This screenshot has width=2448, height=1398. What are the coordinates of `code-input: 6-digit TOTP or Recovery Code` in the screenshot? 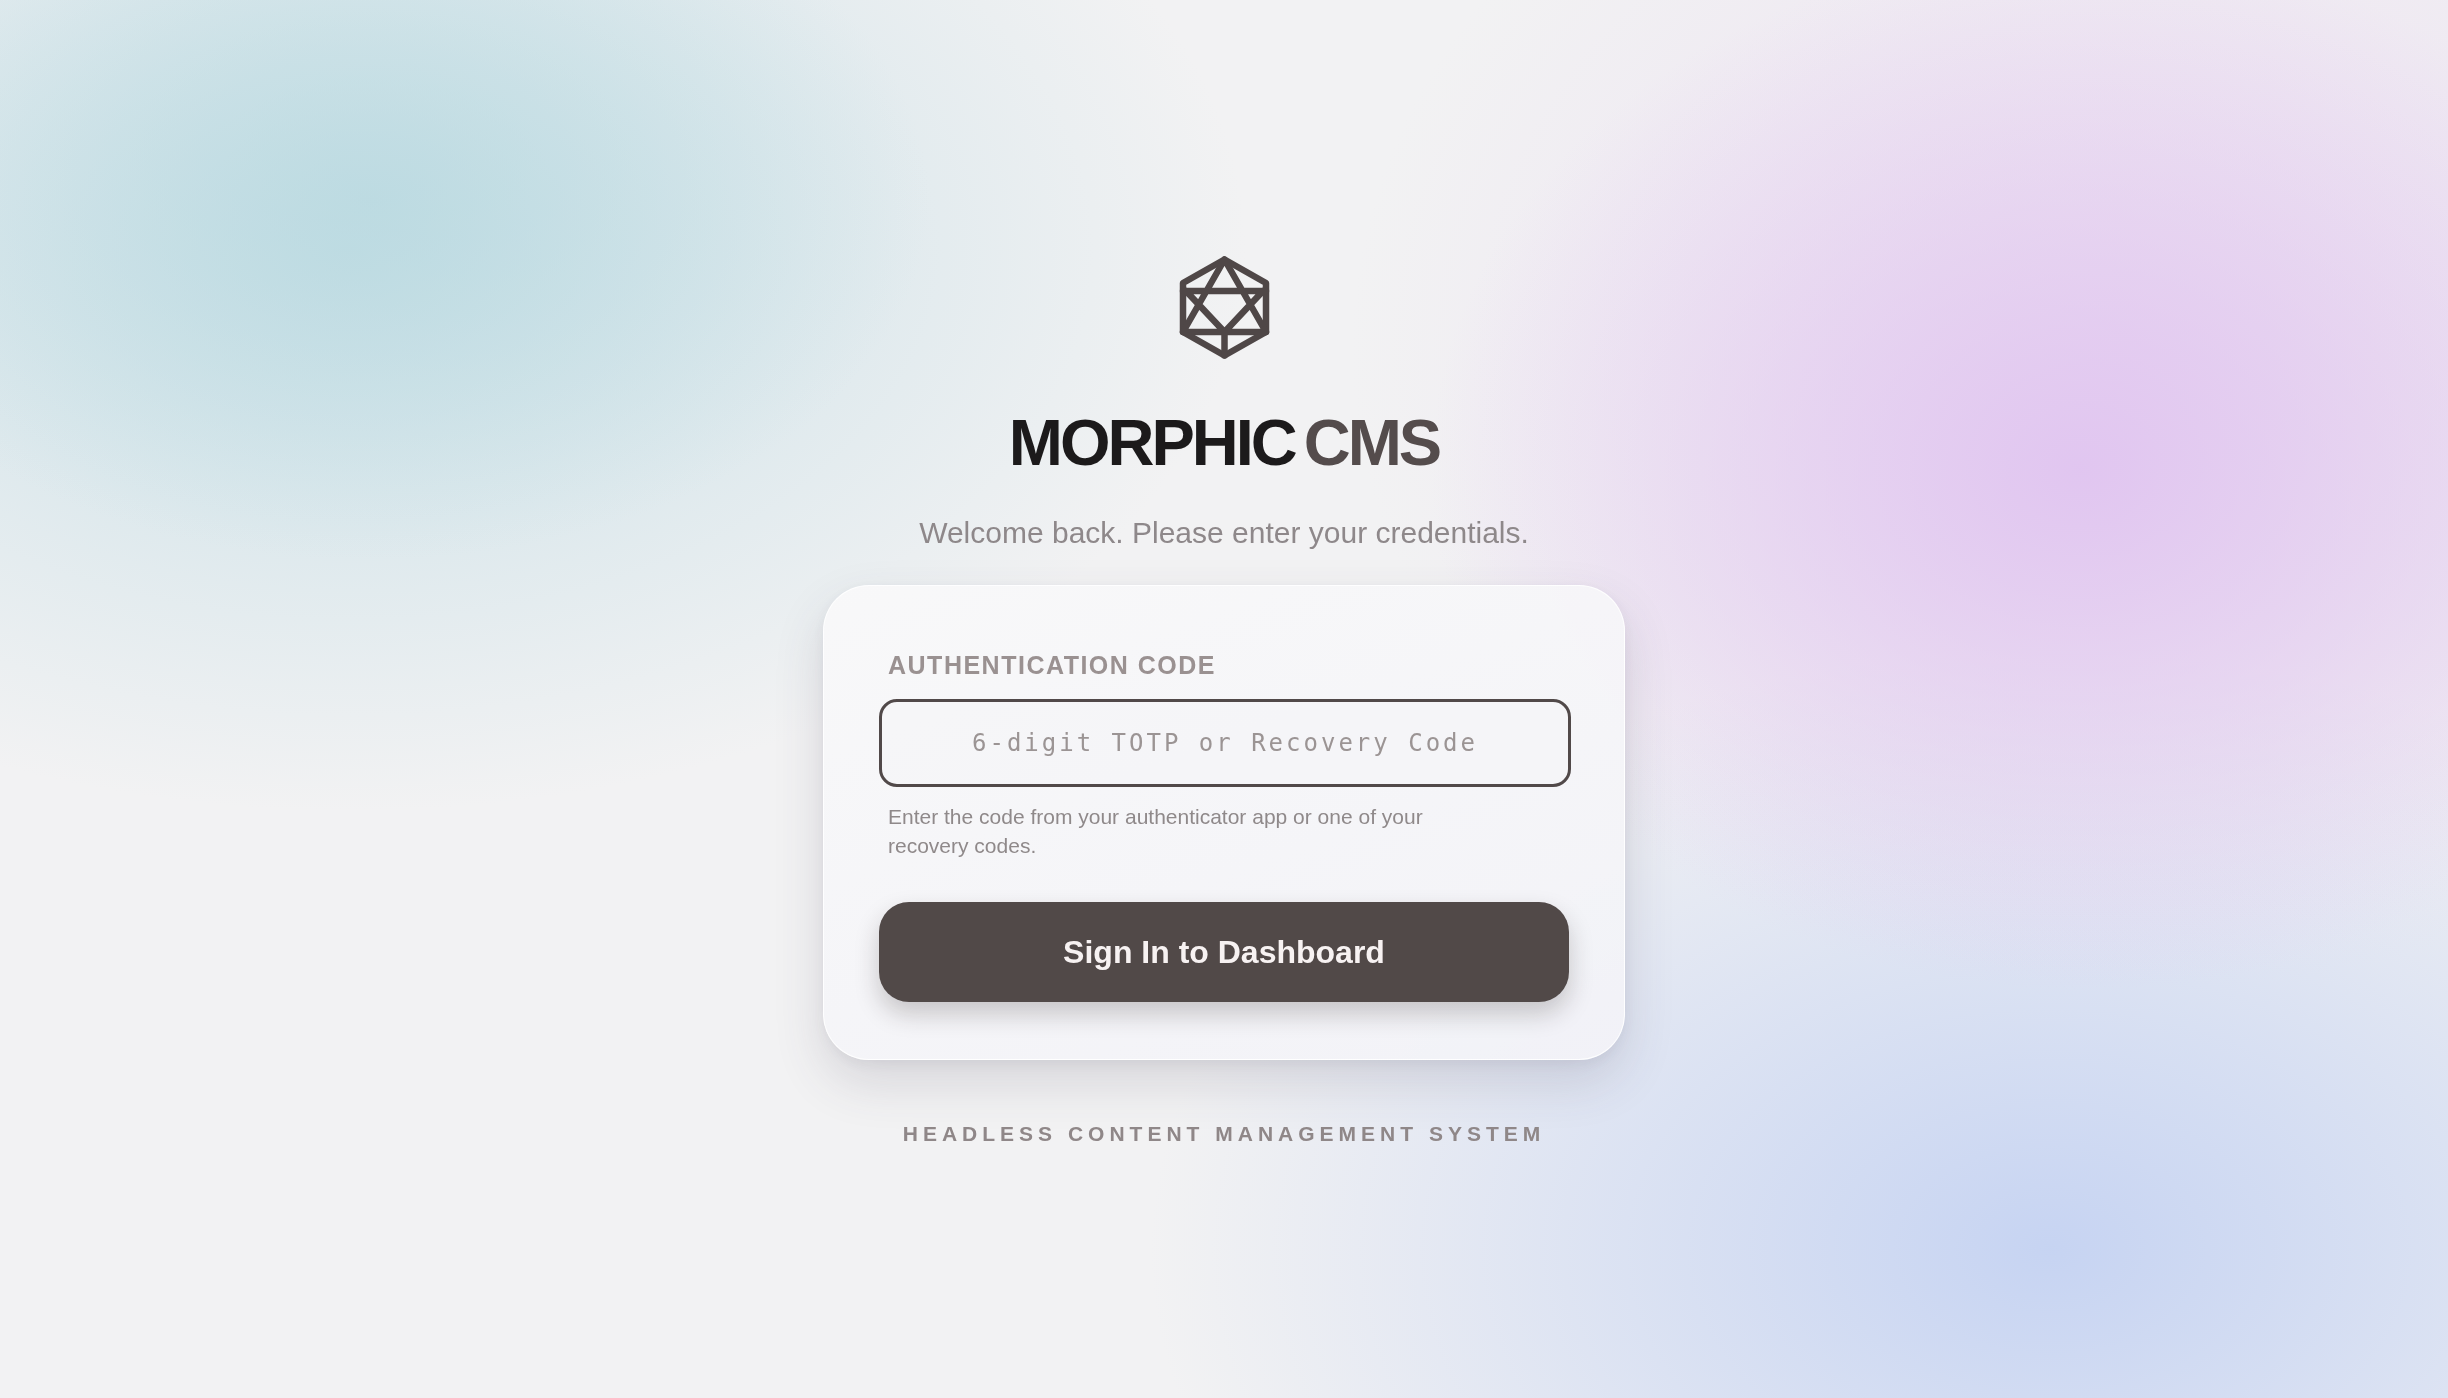 It's located at (1225, 743).